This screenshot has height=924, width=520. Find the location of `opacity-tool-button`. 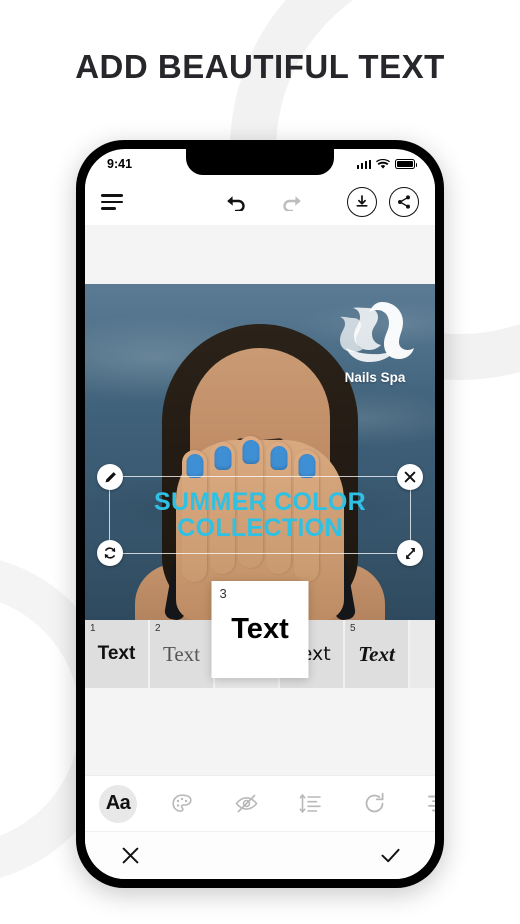

opacity-tool-button is located at coordinates (246, 804).